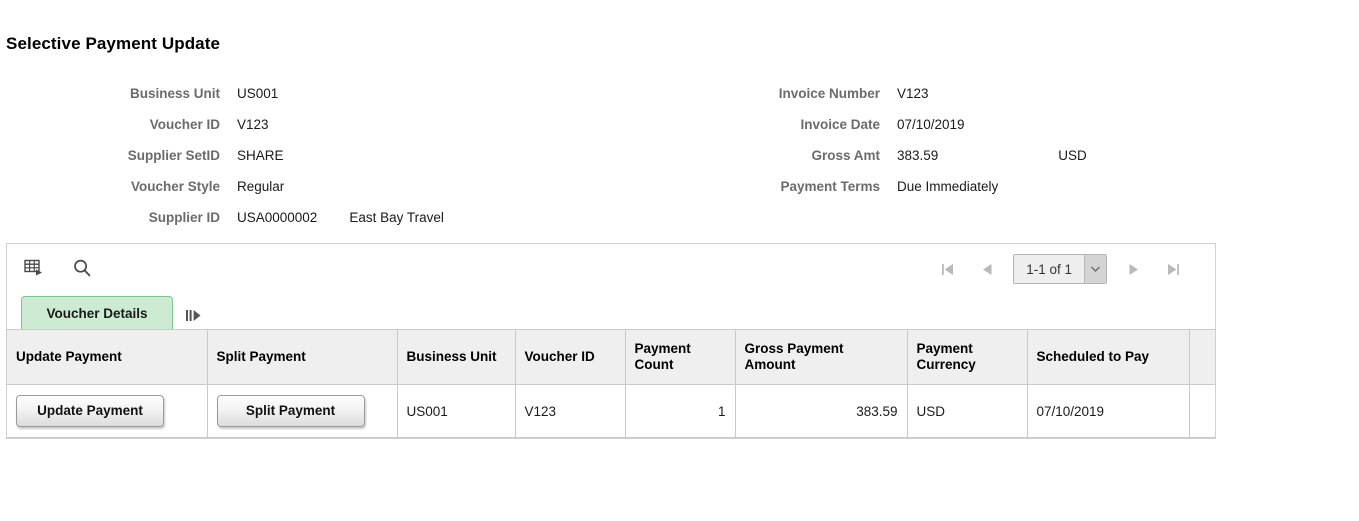  Describe the element at coordinates (173, 155) in the screenshot. I see `field-label-supplier-setid: Supplier SetID` at that location.